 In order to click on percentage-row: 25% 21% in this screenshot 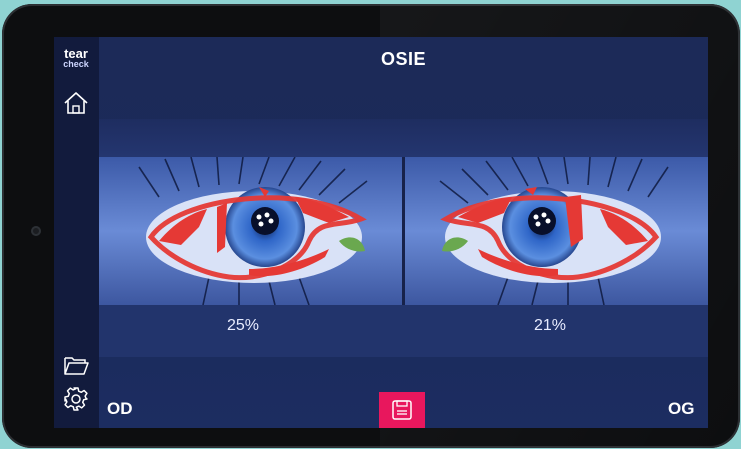, I will do `click(403, 331)`.